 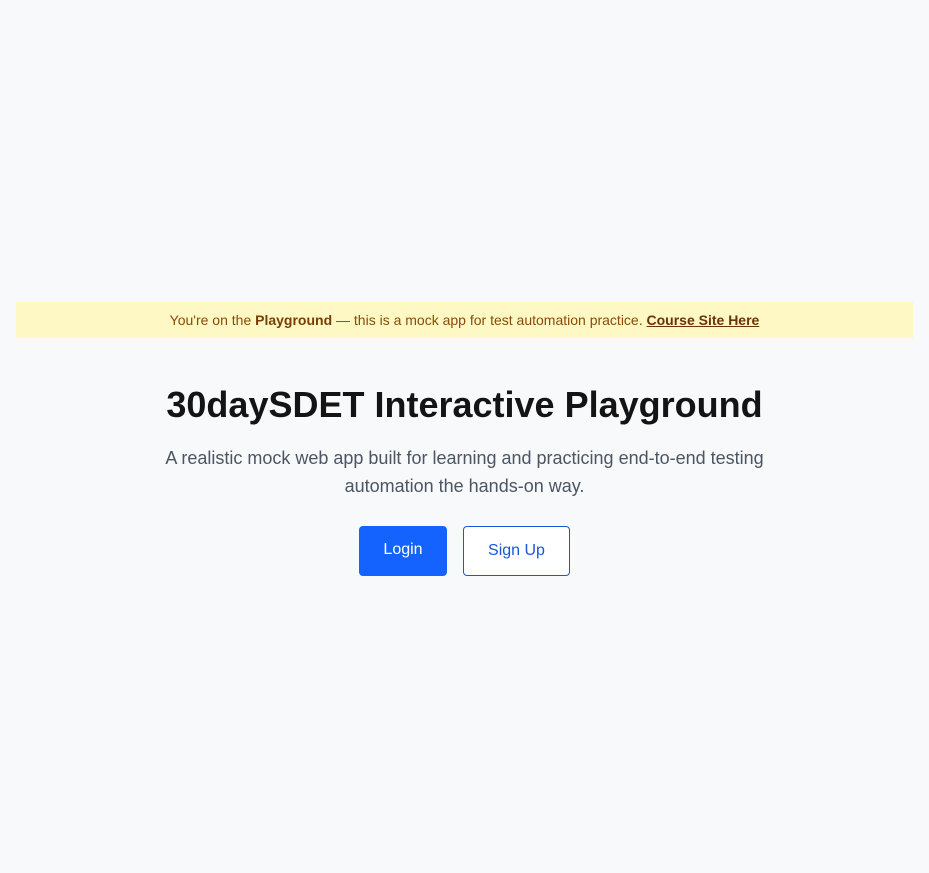 I want to click on banner-prefix: You're on the, so click(x=212, y=320).